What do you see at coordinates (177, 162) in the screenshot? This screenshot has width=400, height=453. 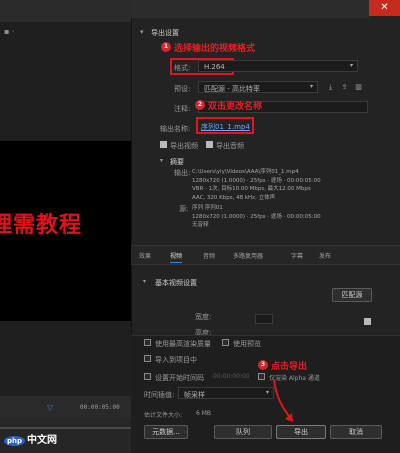 I see `summary-title: 摘要` at bounding box center [177, 162].